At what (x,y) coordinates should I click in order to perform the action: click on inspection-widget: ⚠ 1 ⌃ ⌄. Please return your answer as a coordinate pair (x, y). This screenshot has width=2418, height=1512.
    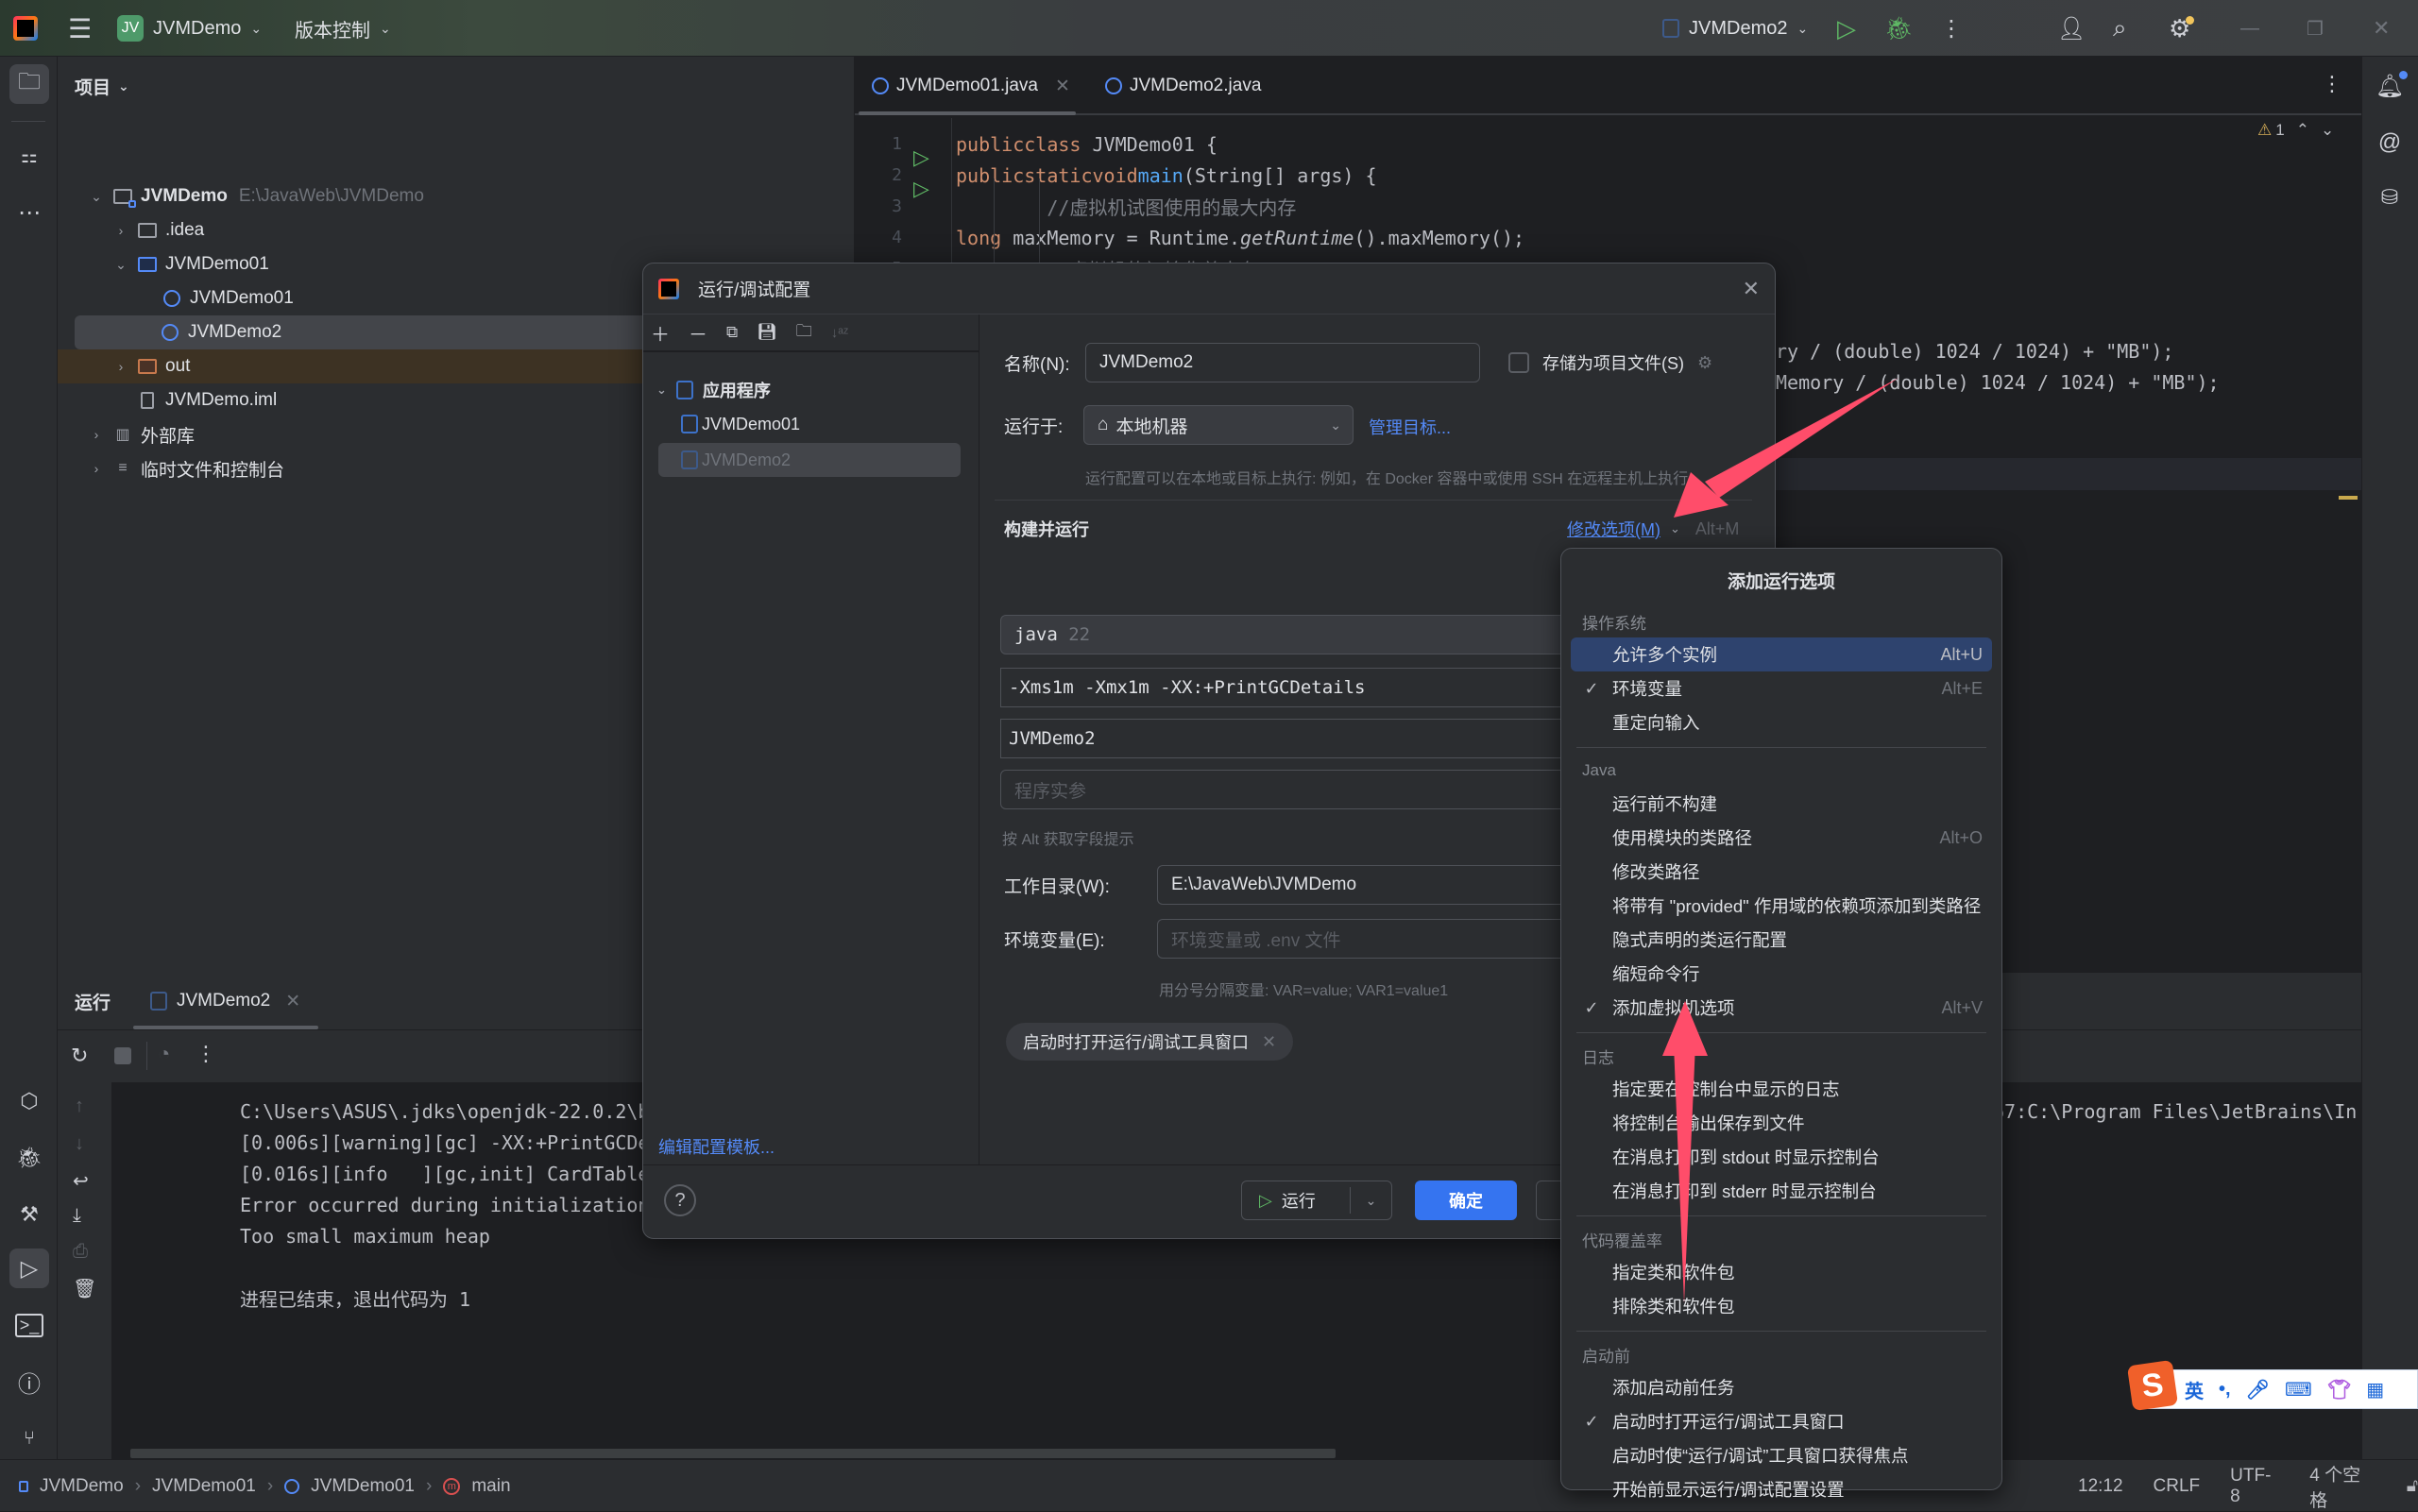
    Looking at the image, I should click on (2296, 130).